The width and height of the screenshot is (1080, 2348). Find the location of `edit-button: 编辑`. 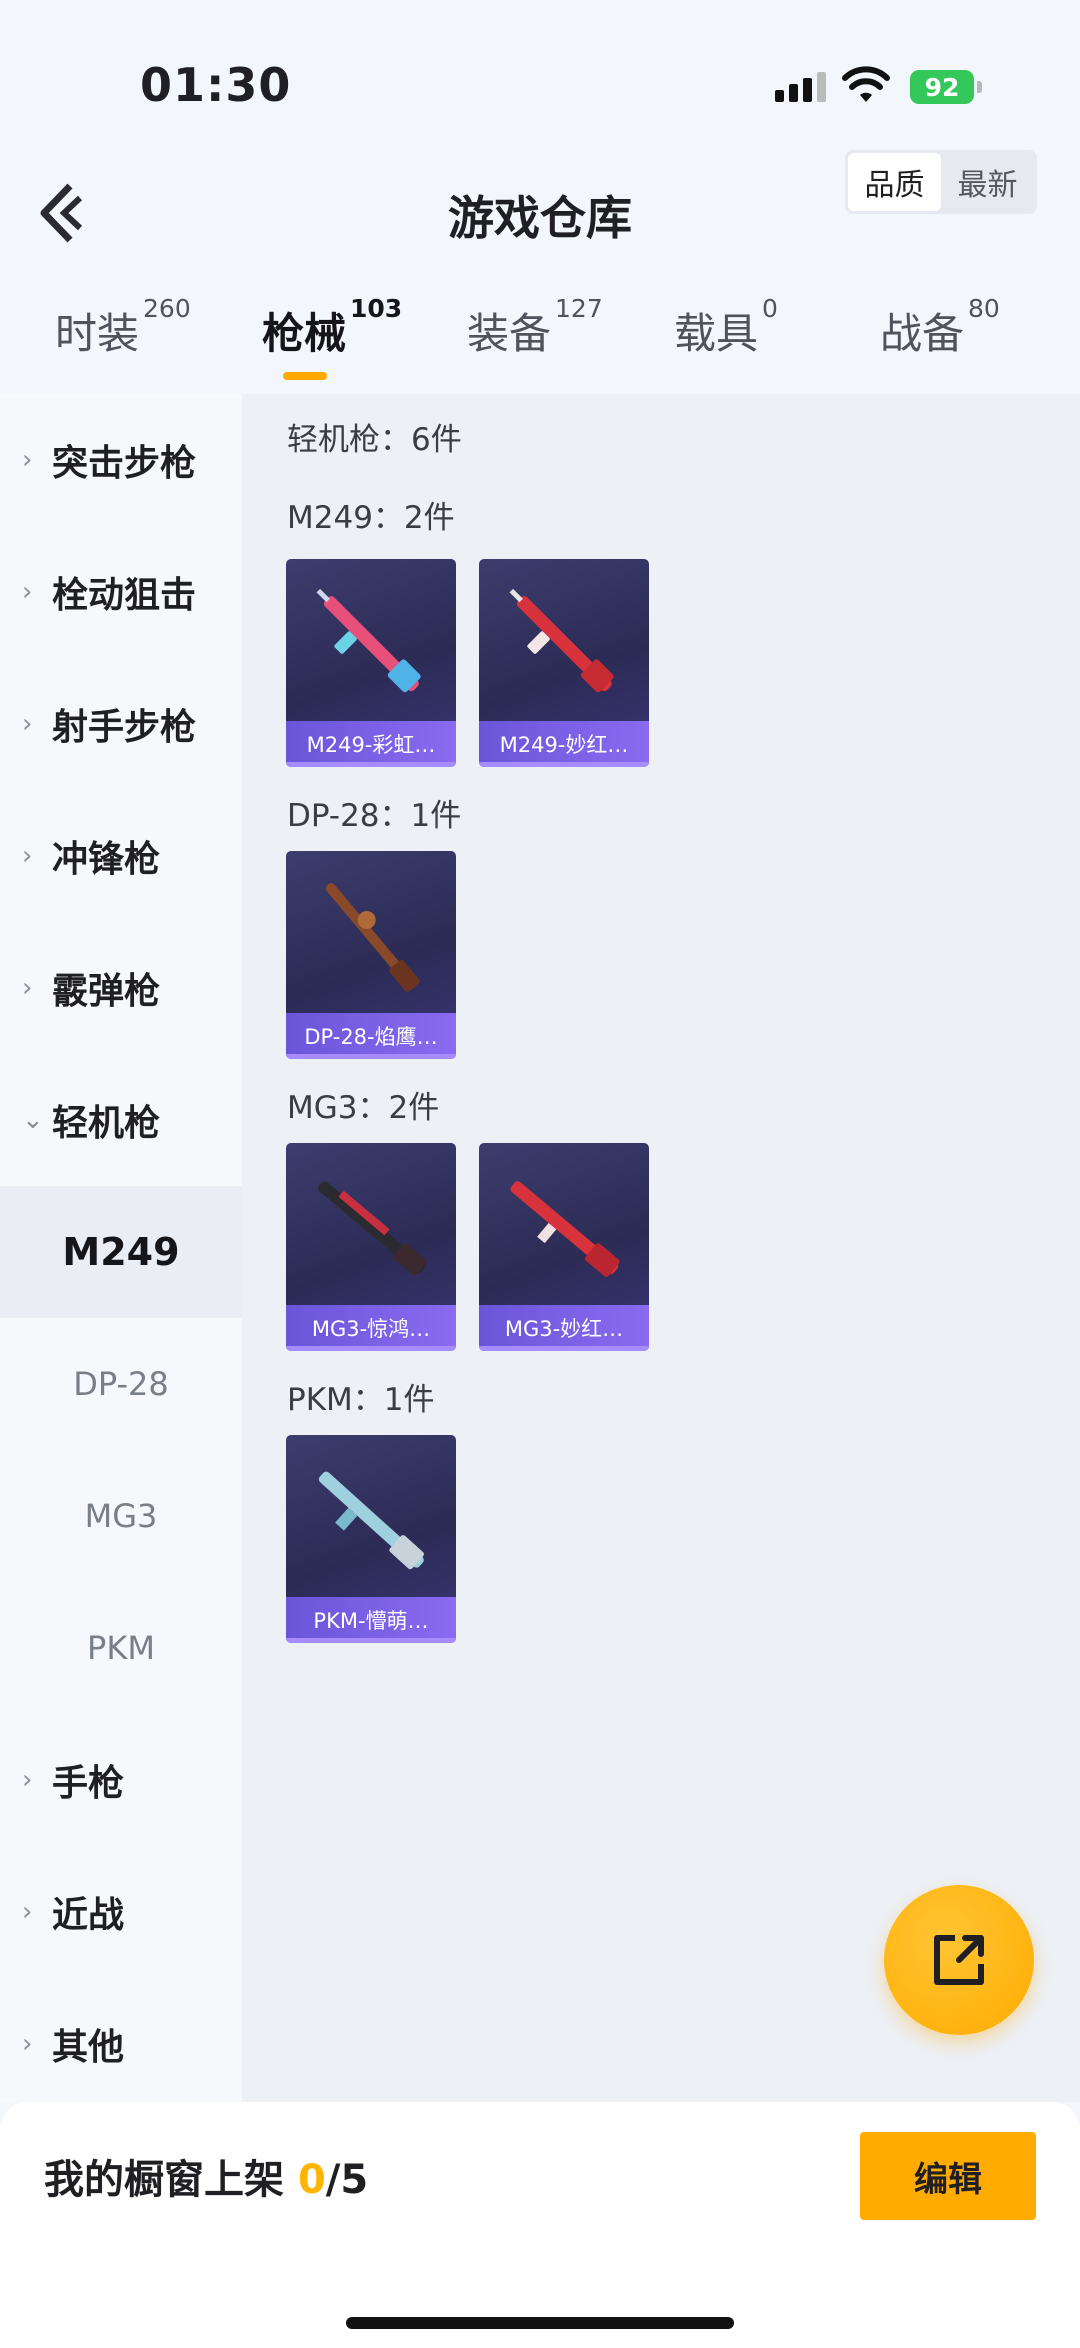

edit-button: 编辑 is located at coordinates (948, 2176).